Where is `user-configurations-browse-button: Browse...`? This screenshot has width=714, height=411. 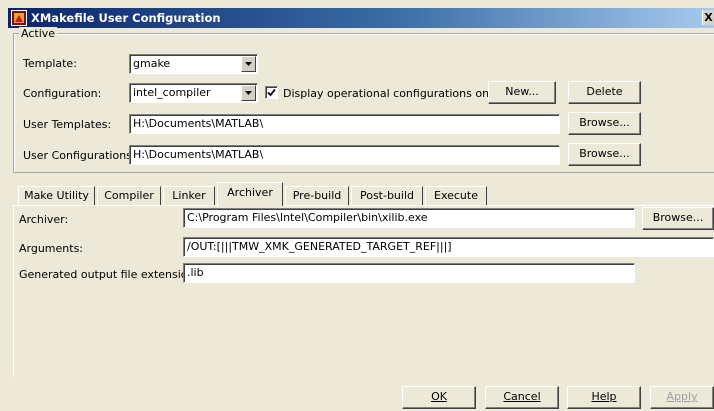
user-configurations-browse-button: Browse... is located at coordinates (604, 154).